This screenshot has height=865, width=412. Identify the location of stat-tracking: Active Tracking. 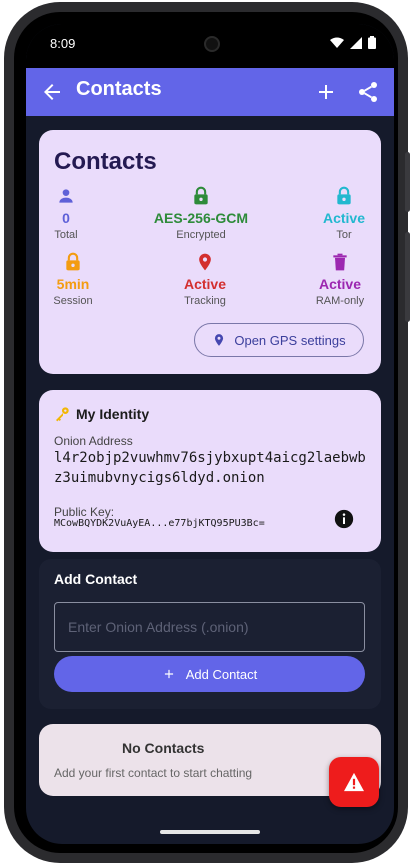
(205, 279).